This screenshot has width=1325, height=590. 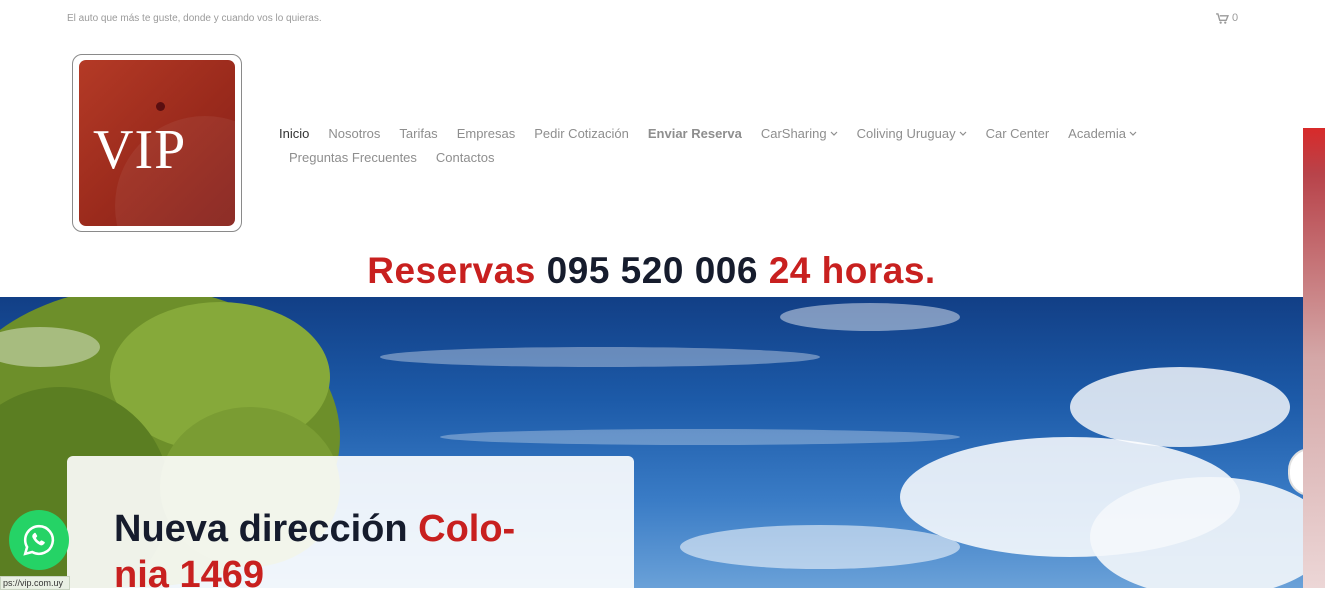 I want to click on nav-item-label: Academia, so click(x=1097, y=133).